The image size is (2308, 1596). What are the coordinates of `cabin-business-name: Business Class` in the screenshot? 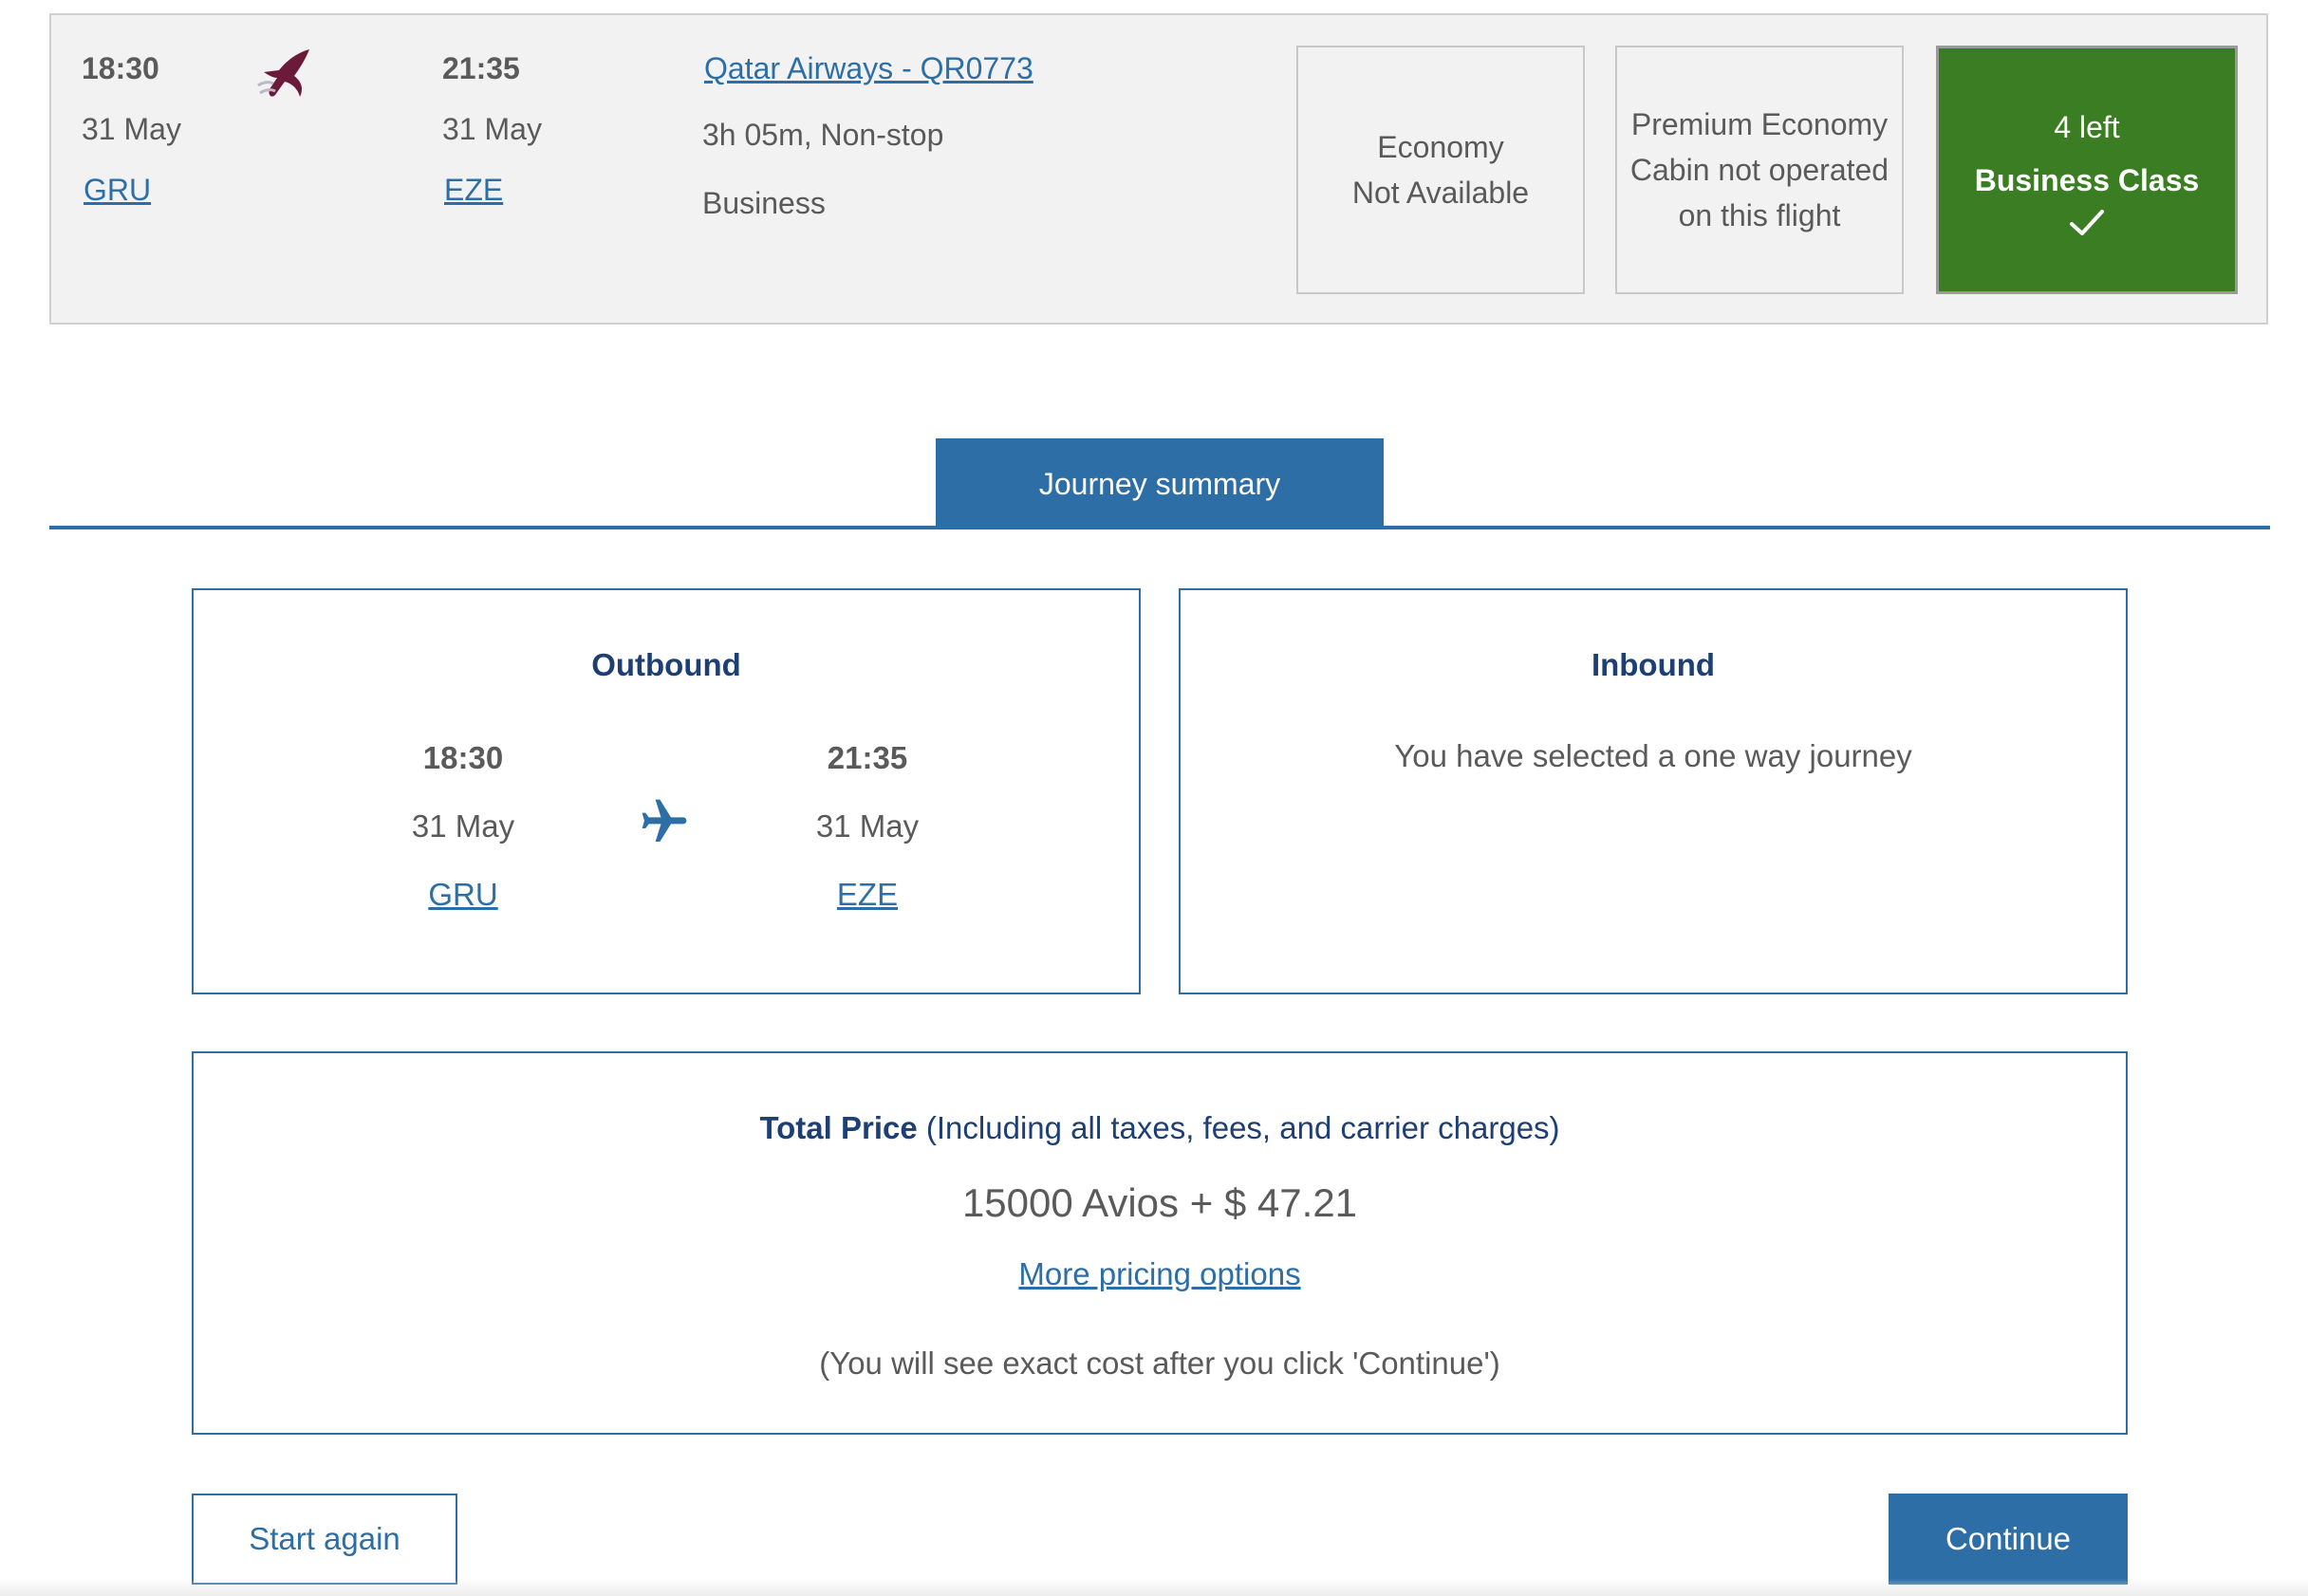 It's located at (2087, 180).